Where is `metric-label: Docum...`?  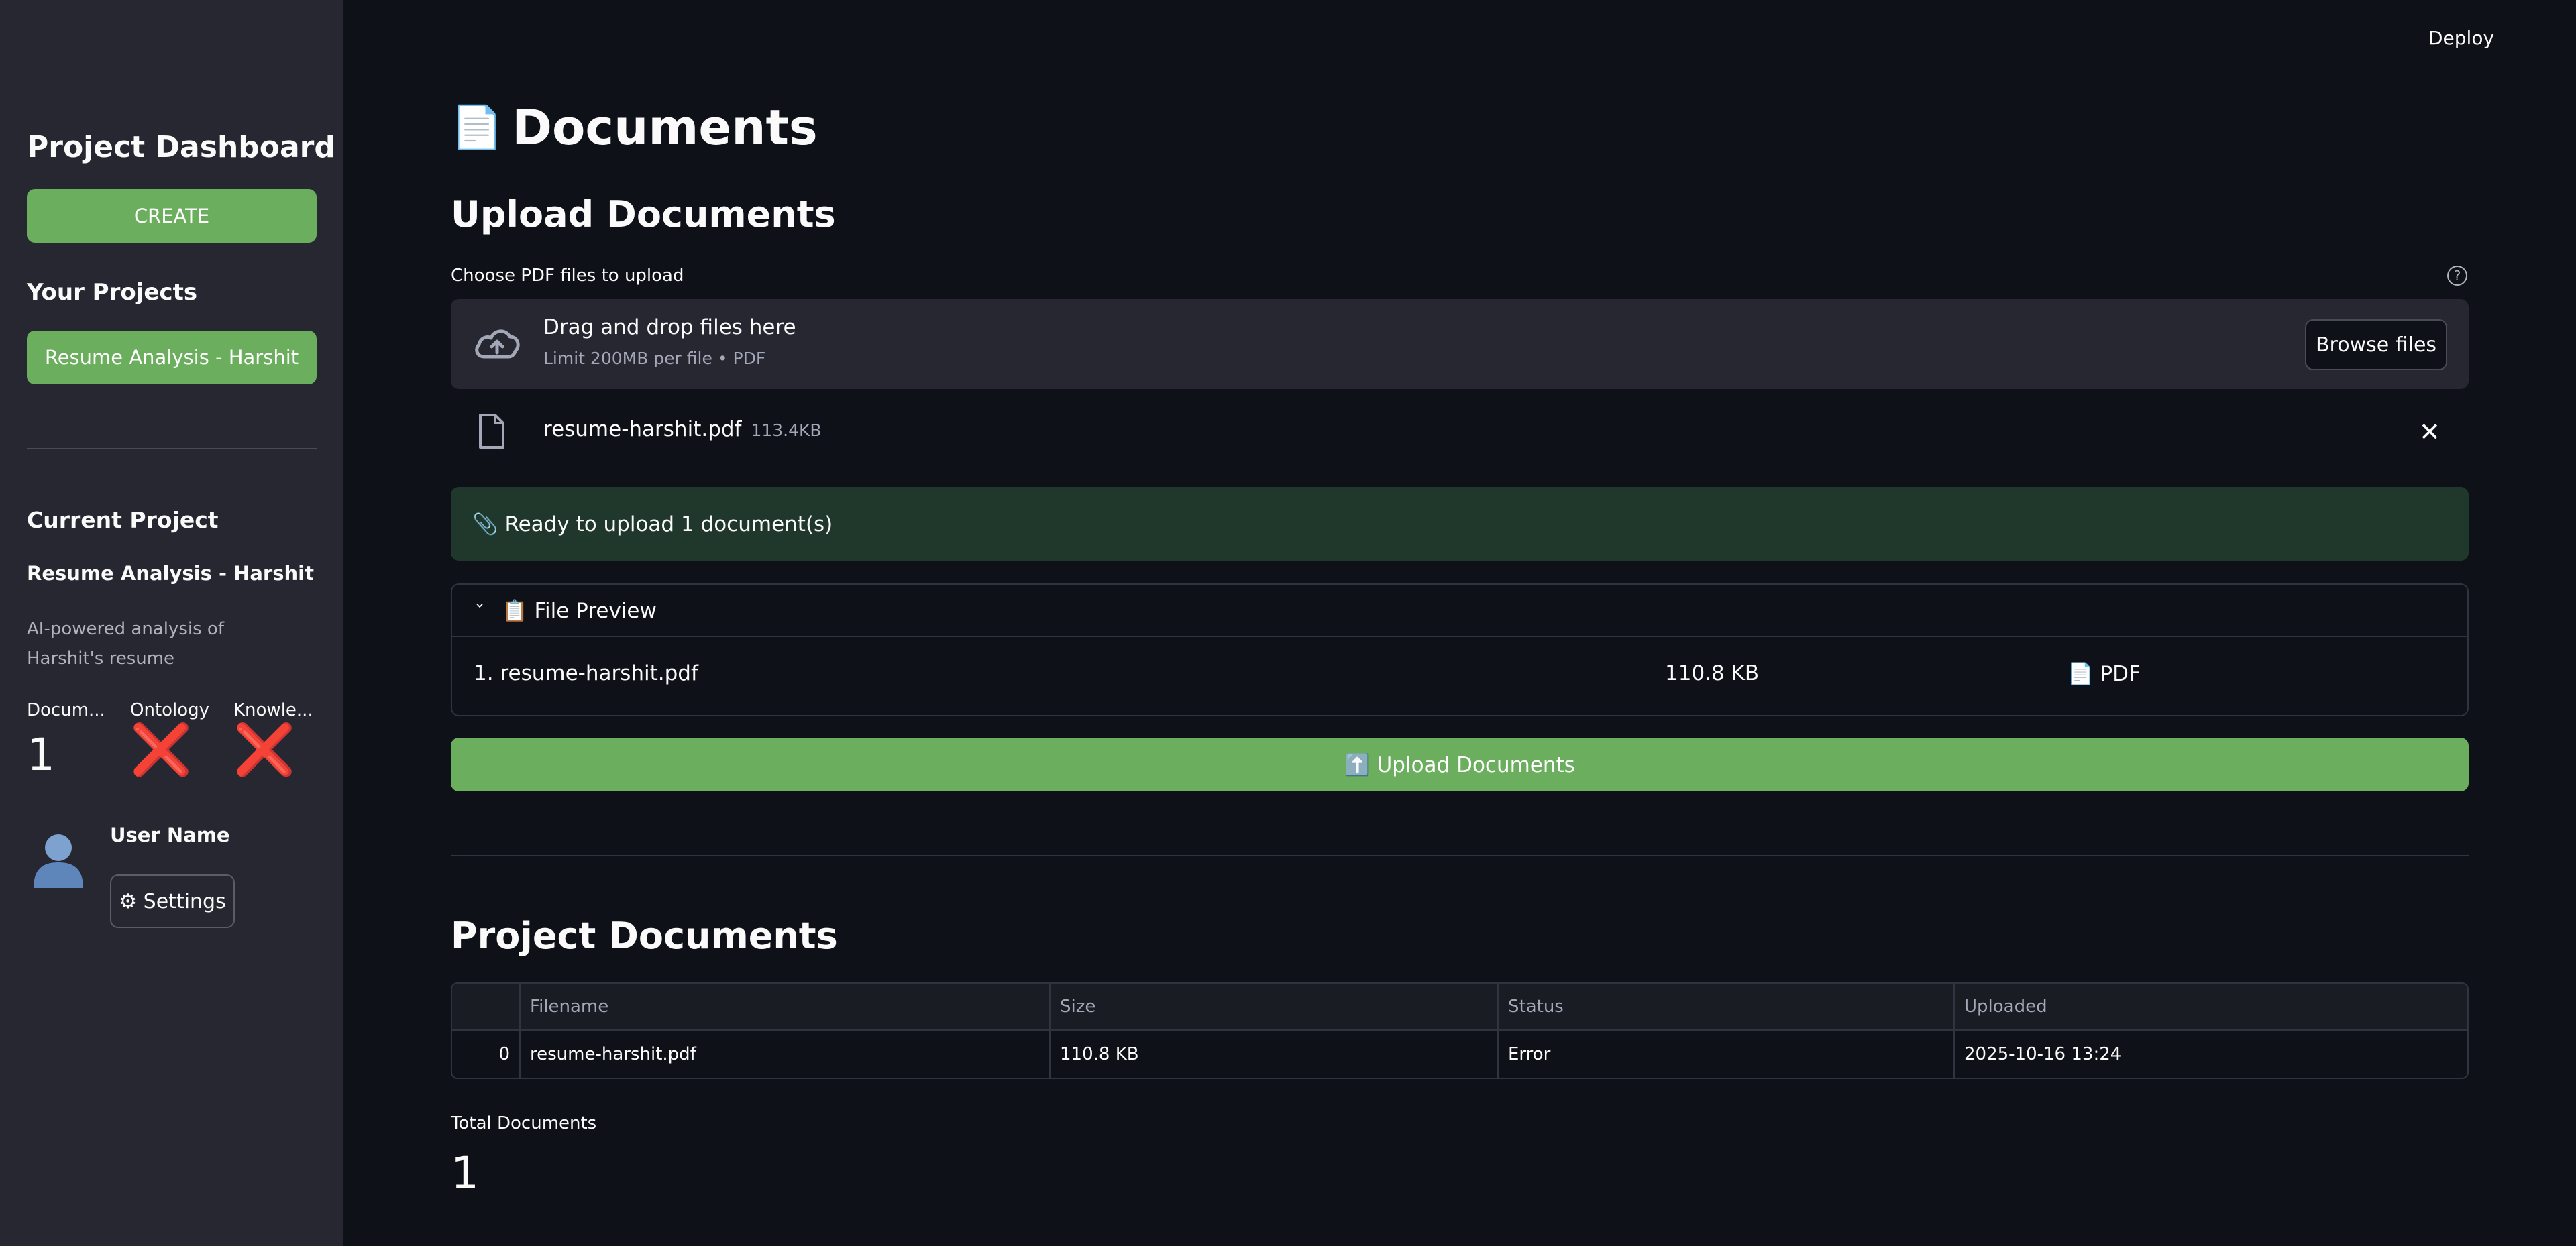
metric-label: Docum... is located at coordinates (66, 710).